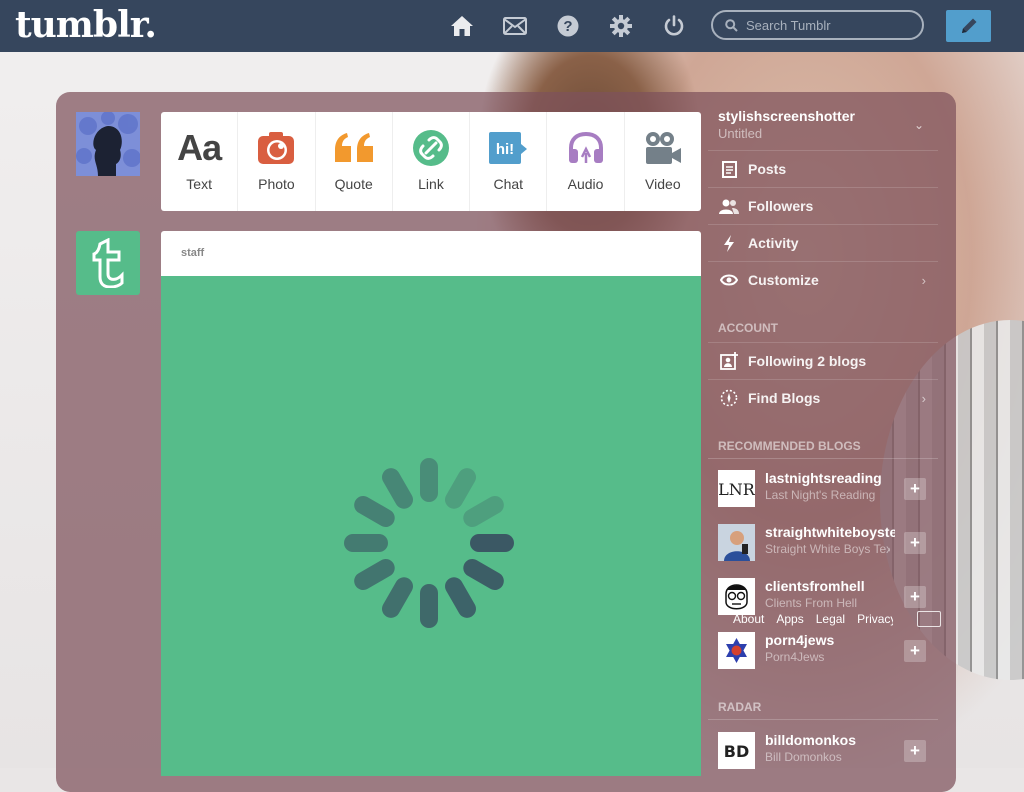 The width and height of the screenshot is (1024, 792). I want to click on svg-text: LNR, so click(736, 489).